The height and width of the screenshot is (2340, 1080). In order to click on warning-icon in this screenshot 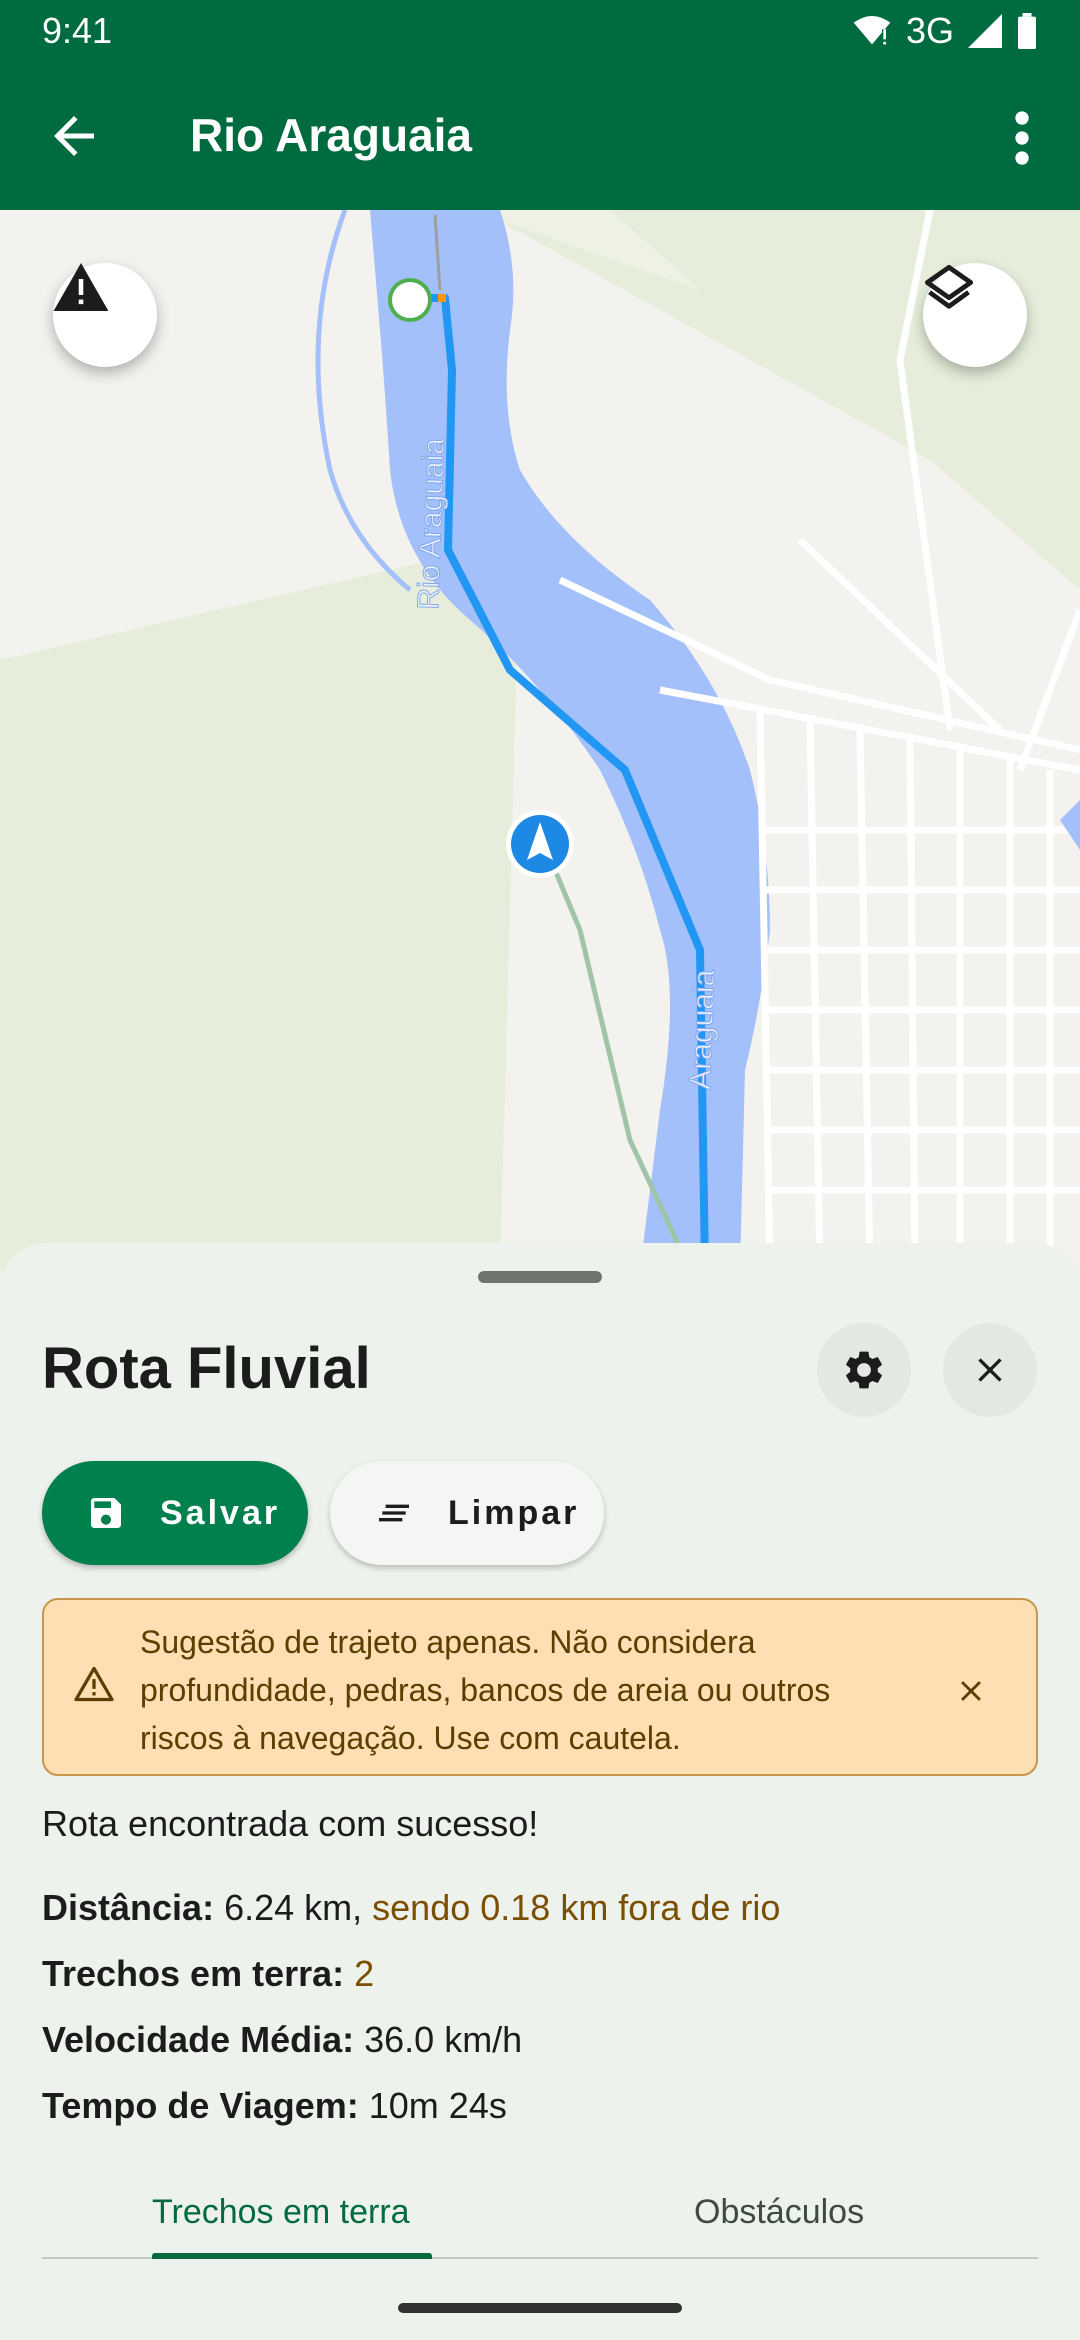, I will do `click(81, 287)`.